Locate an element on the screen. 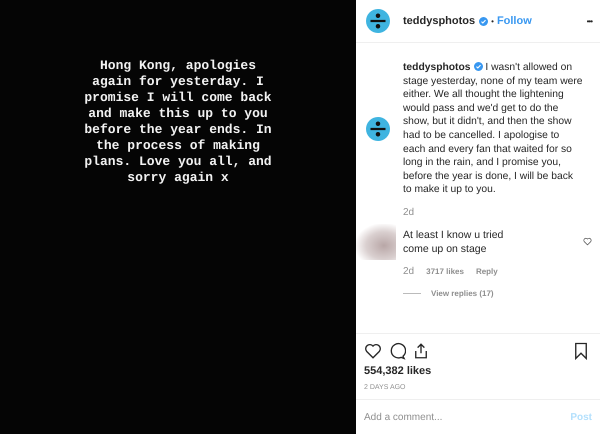 The height and width of the screenshot is (434, 600). post-image-text: Hong Kong, apologies again for yesterday. I promise I will come back and make this up to you before the year ends. In the process of making plans. Love you all, and sorry again x is located at coordinates (178, 122).